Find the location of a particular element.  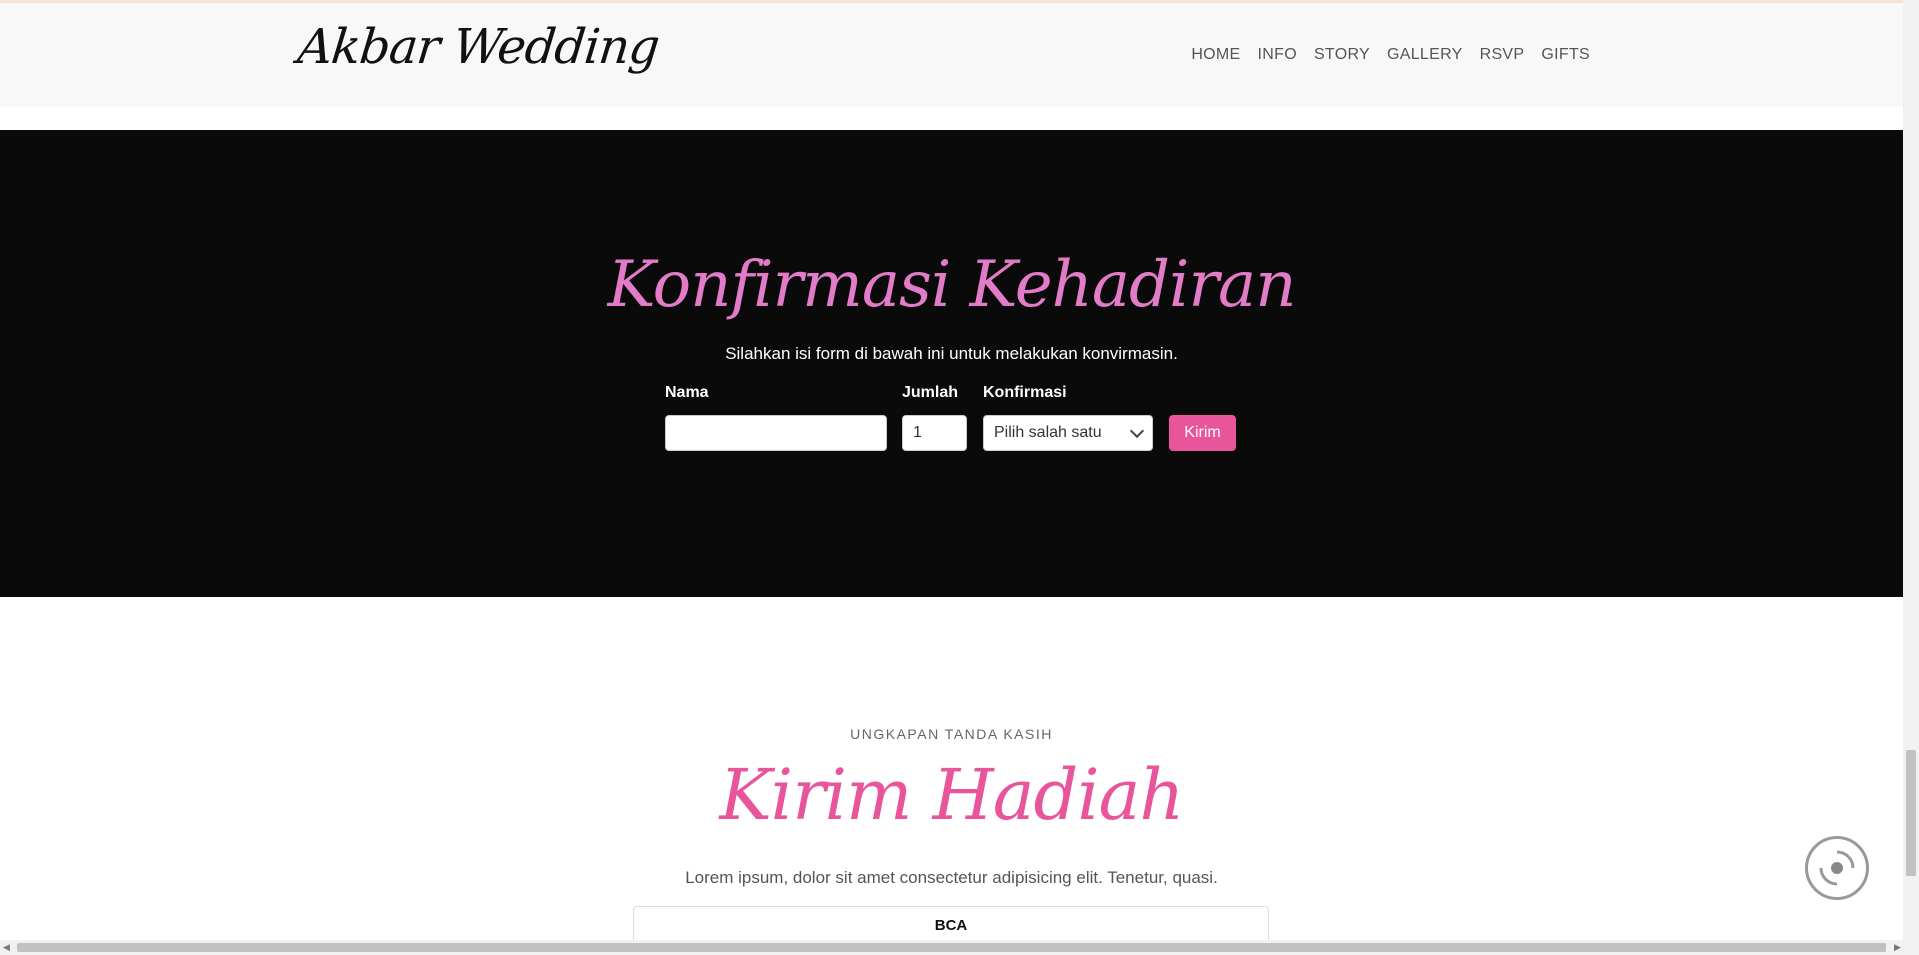

nav-link-gallery: GALLERY is located at coordinates (1425, 55).